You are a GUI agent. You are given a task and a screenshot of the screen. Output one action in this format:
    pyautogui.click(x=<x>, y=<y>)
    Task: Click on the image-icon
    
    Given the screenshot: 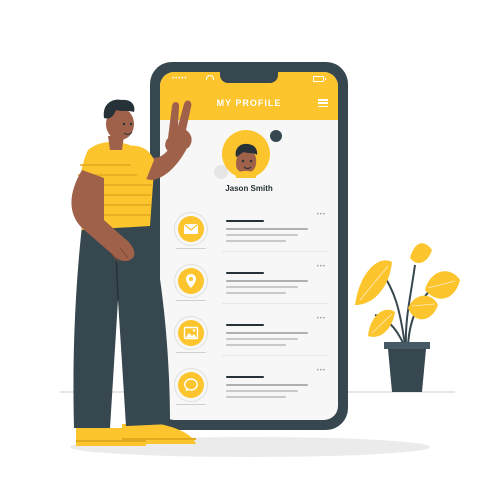 What is the action you would take?
    pyautogui.click(x=191, y=333)
    